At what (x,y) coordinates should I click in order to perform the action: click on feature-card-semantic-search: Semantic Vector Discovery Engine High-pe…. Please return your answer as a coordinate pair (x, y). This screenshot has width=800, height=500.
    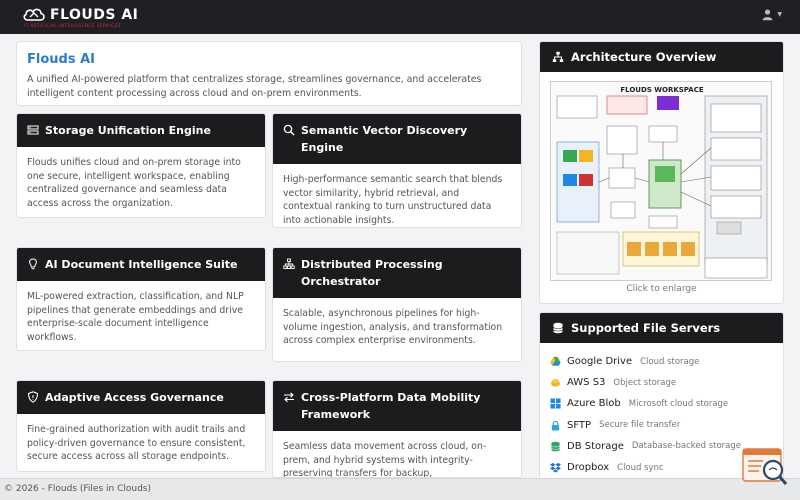
    Looking at the image, I should click on (397, 170).